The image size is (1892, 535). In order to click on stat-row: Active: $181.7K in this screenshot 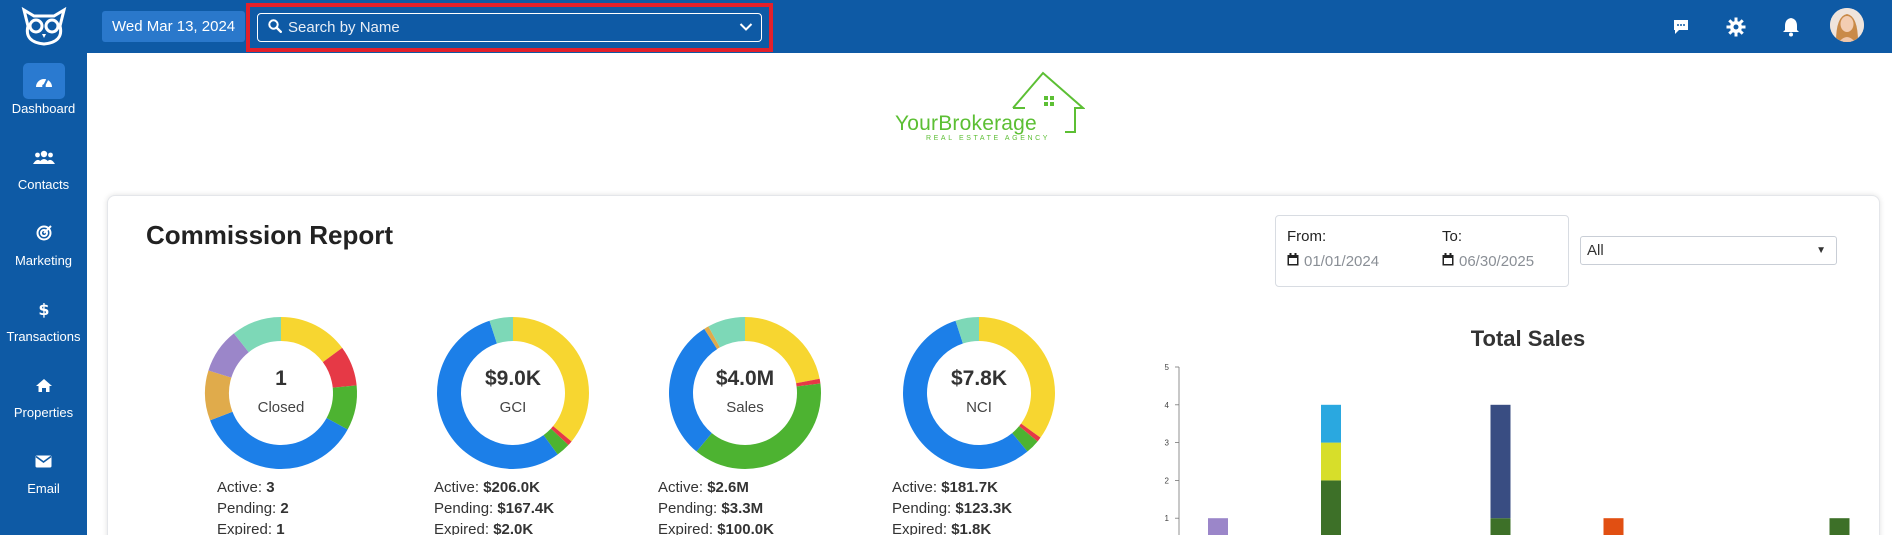, I will do `click(952, 487)`.